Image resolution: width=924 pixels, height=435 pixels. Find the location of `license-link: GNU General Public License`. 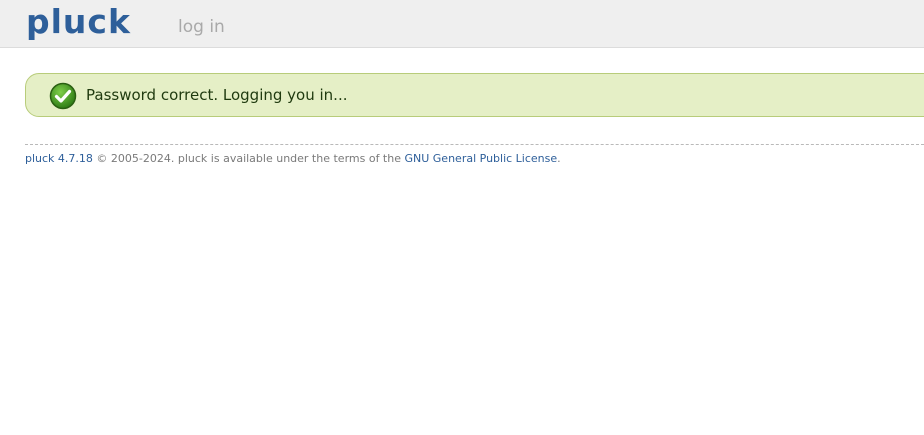

license-link: GNU General Public License is located at coordinates (480, 158).